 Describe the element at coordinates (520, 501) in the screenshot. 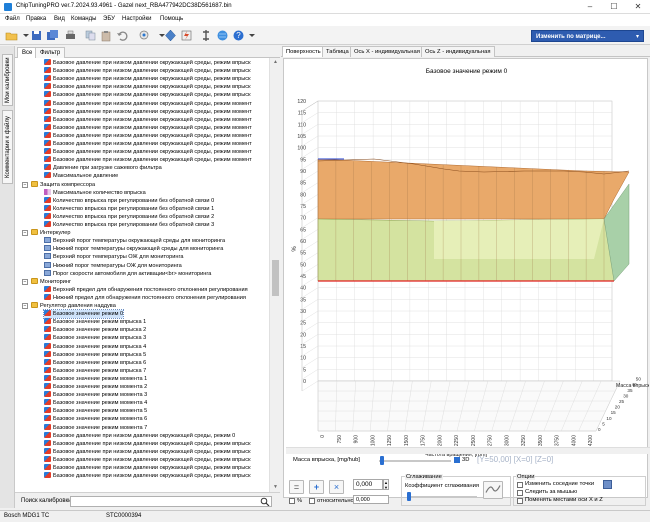

I see `option-swap-axes-checkbox` at that location.